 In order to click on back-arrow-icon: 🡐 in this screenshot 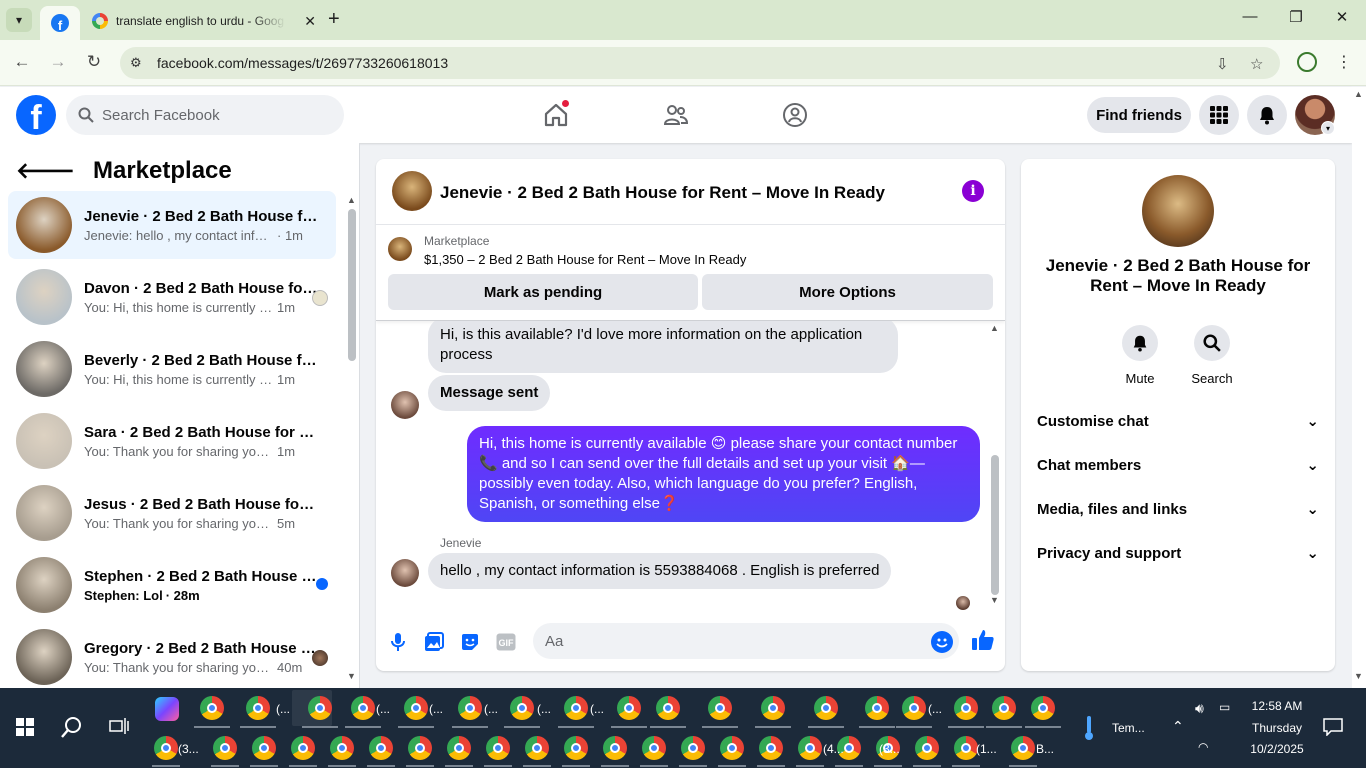, I will do `click(45, 171)`.